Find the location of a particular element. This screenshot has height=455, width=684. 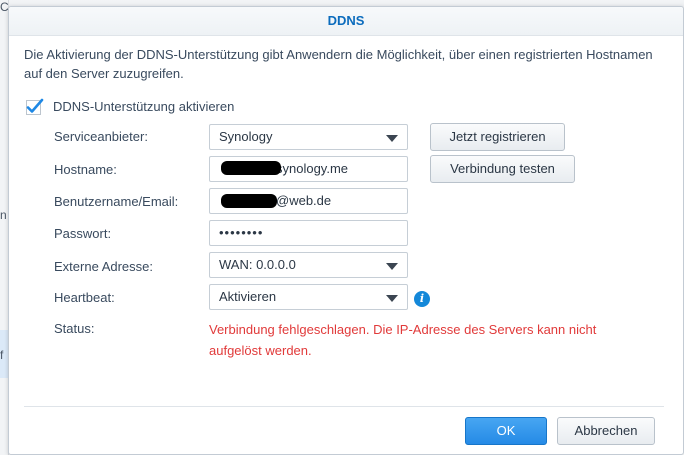

password-label: Passwort: is located at coordinates (83, 233).